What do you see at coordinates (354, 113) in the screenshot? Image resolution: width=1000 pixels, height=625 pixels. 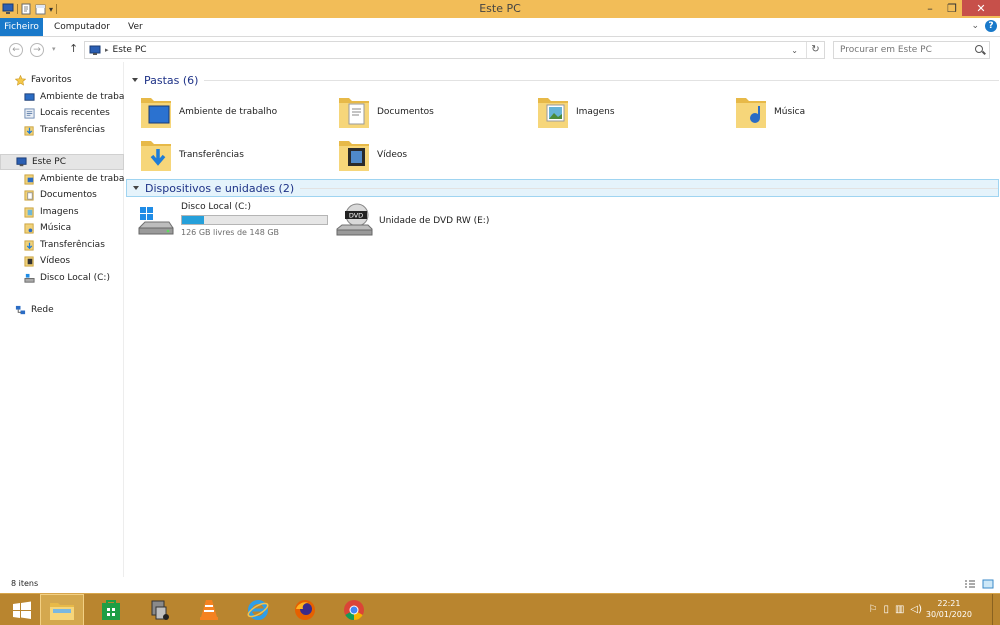 I see `documents-folder-icon` at bounding box center [354, 113].